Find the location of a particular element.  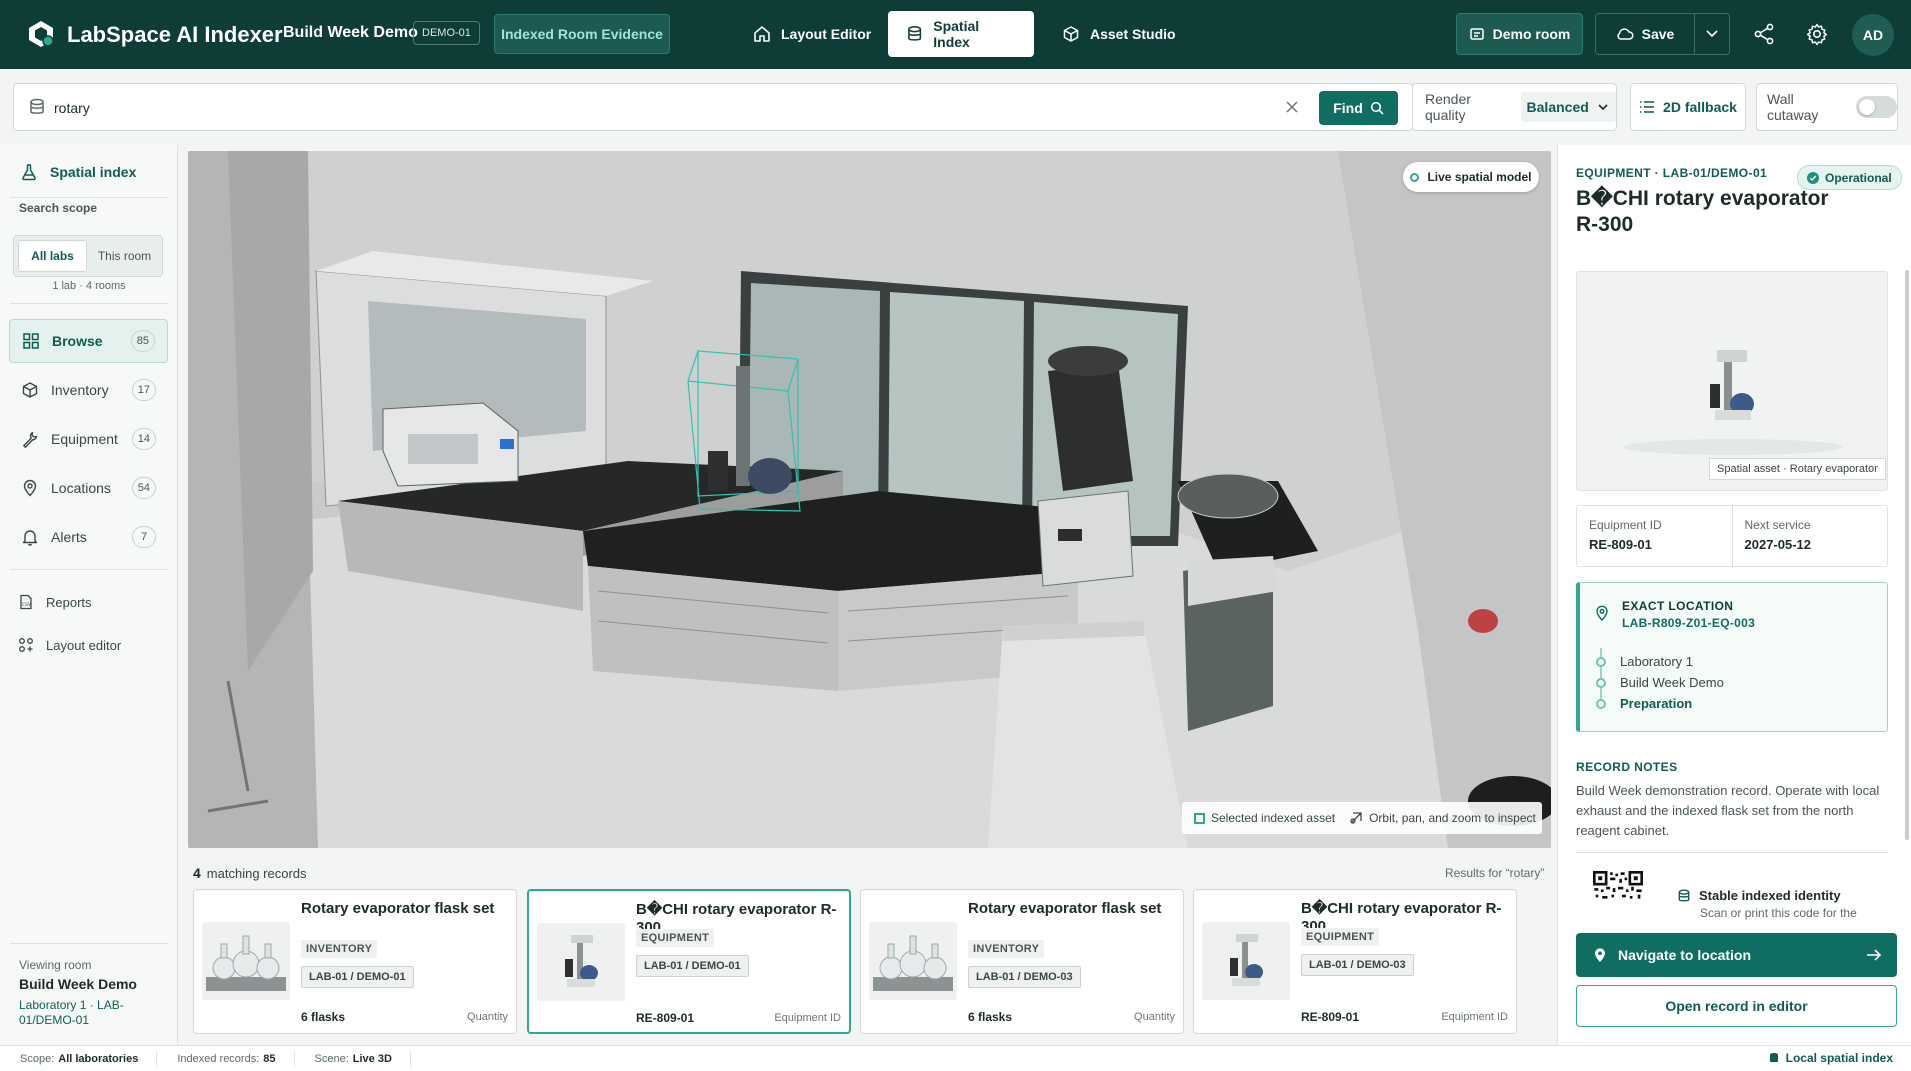

tab-label: Asset Studio is located at coordinates (1133, 34).